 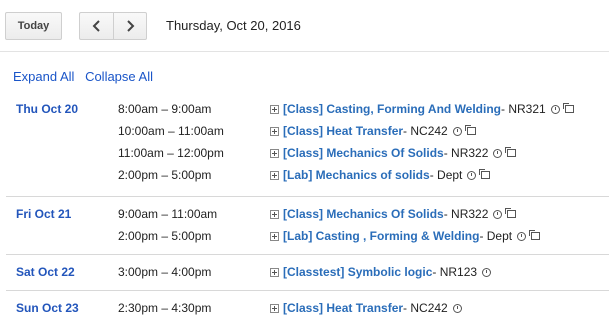 I want to click on event-link: [Classtest] Symbolic logic, so click(x=357, y=272).